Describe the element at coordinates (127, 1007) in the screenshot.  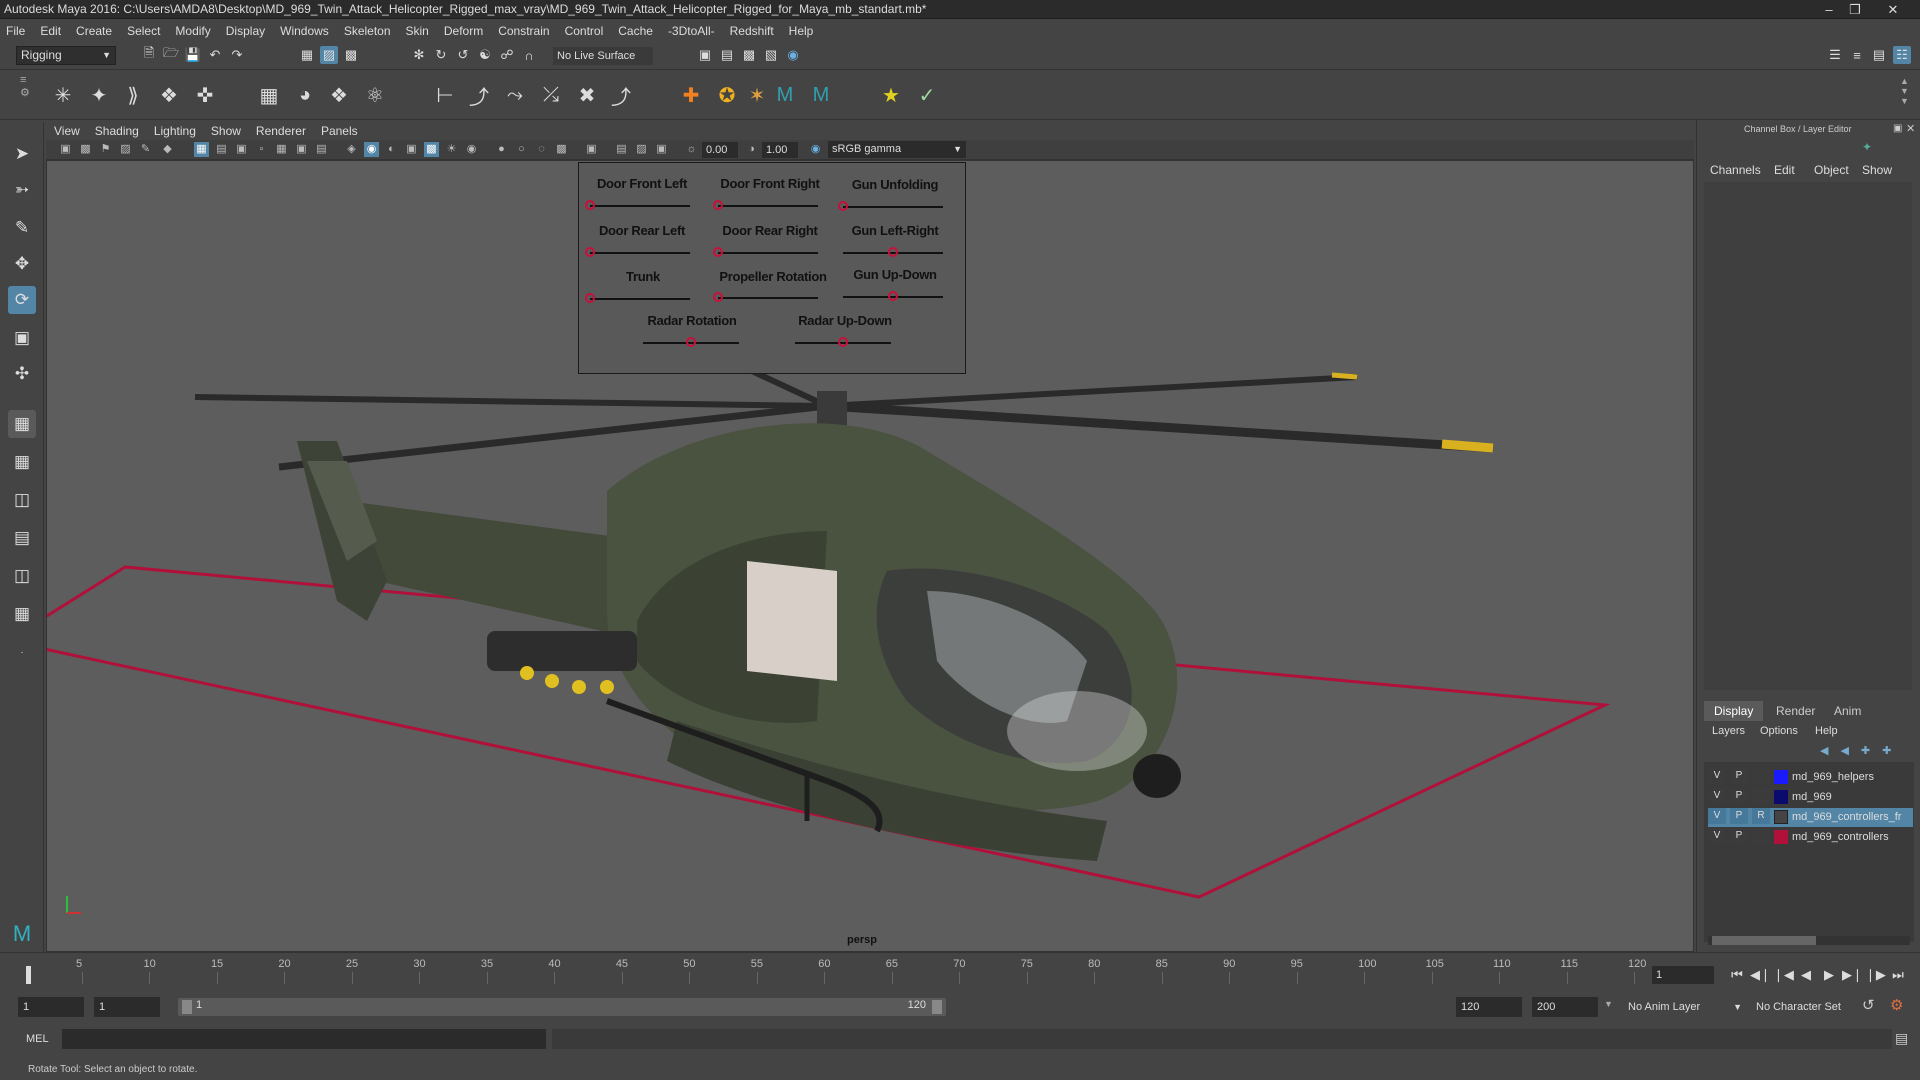
I see `playback-start-field: 1` at that location.